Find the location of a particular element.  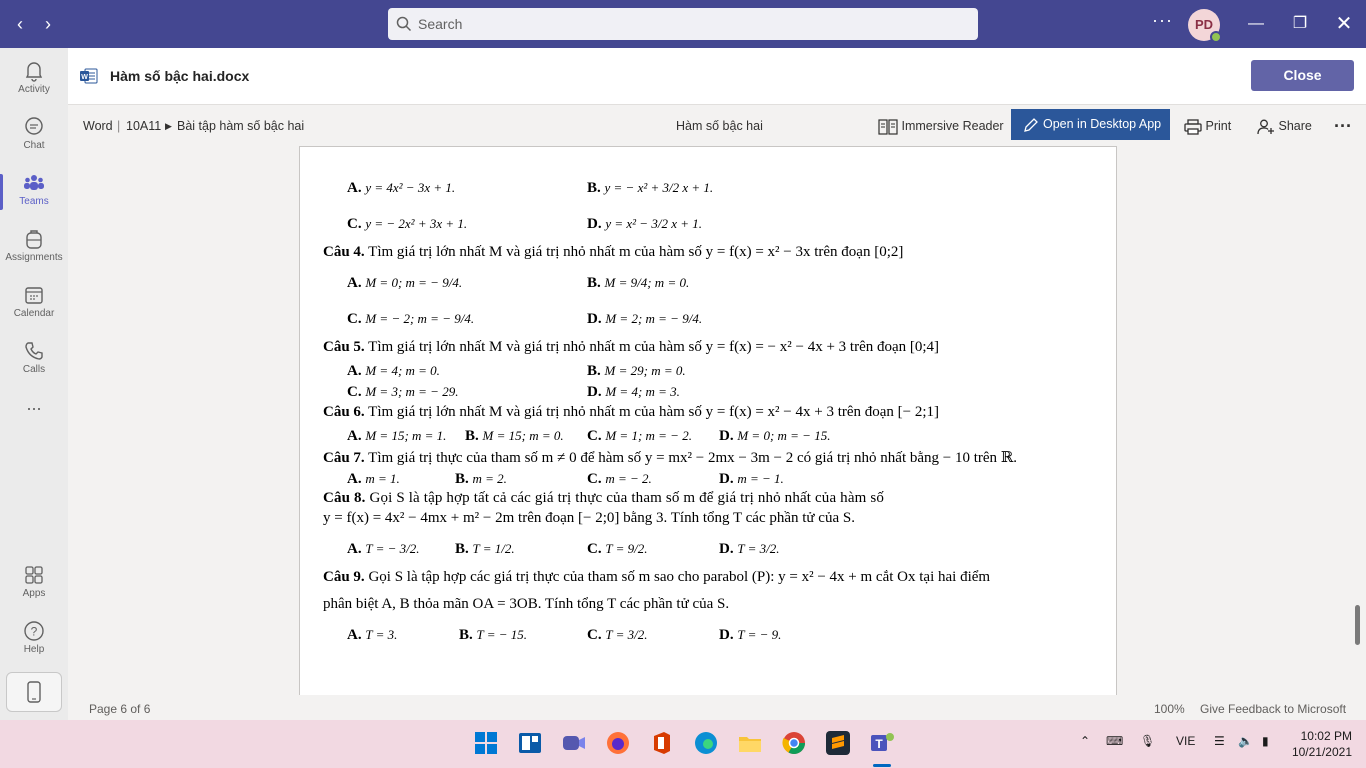

immersive-reader-label: Immersive Reader is located at coordinates (952, 126).